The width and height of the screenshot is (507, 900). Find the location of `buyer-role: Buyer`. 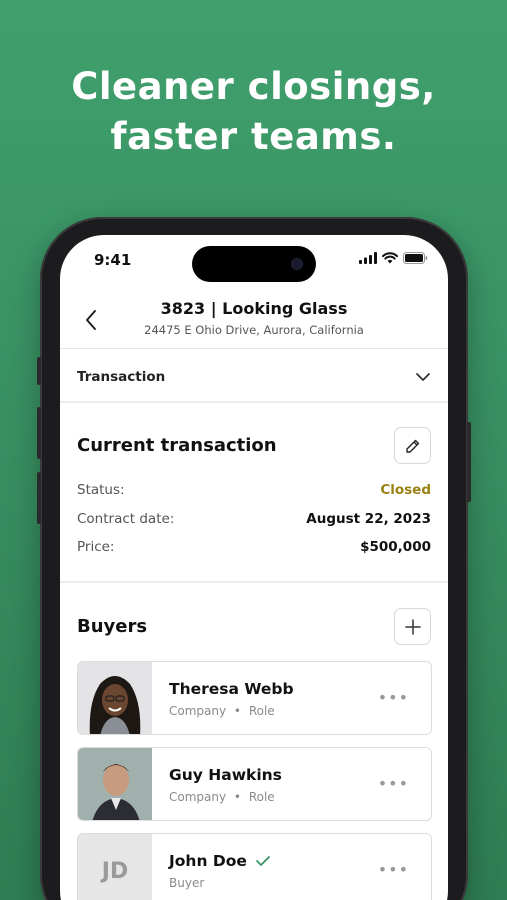

buyer-role: Buyer is located at coordinates (187, 883).